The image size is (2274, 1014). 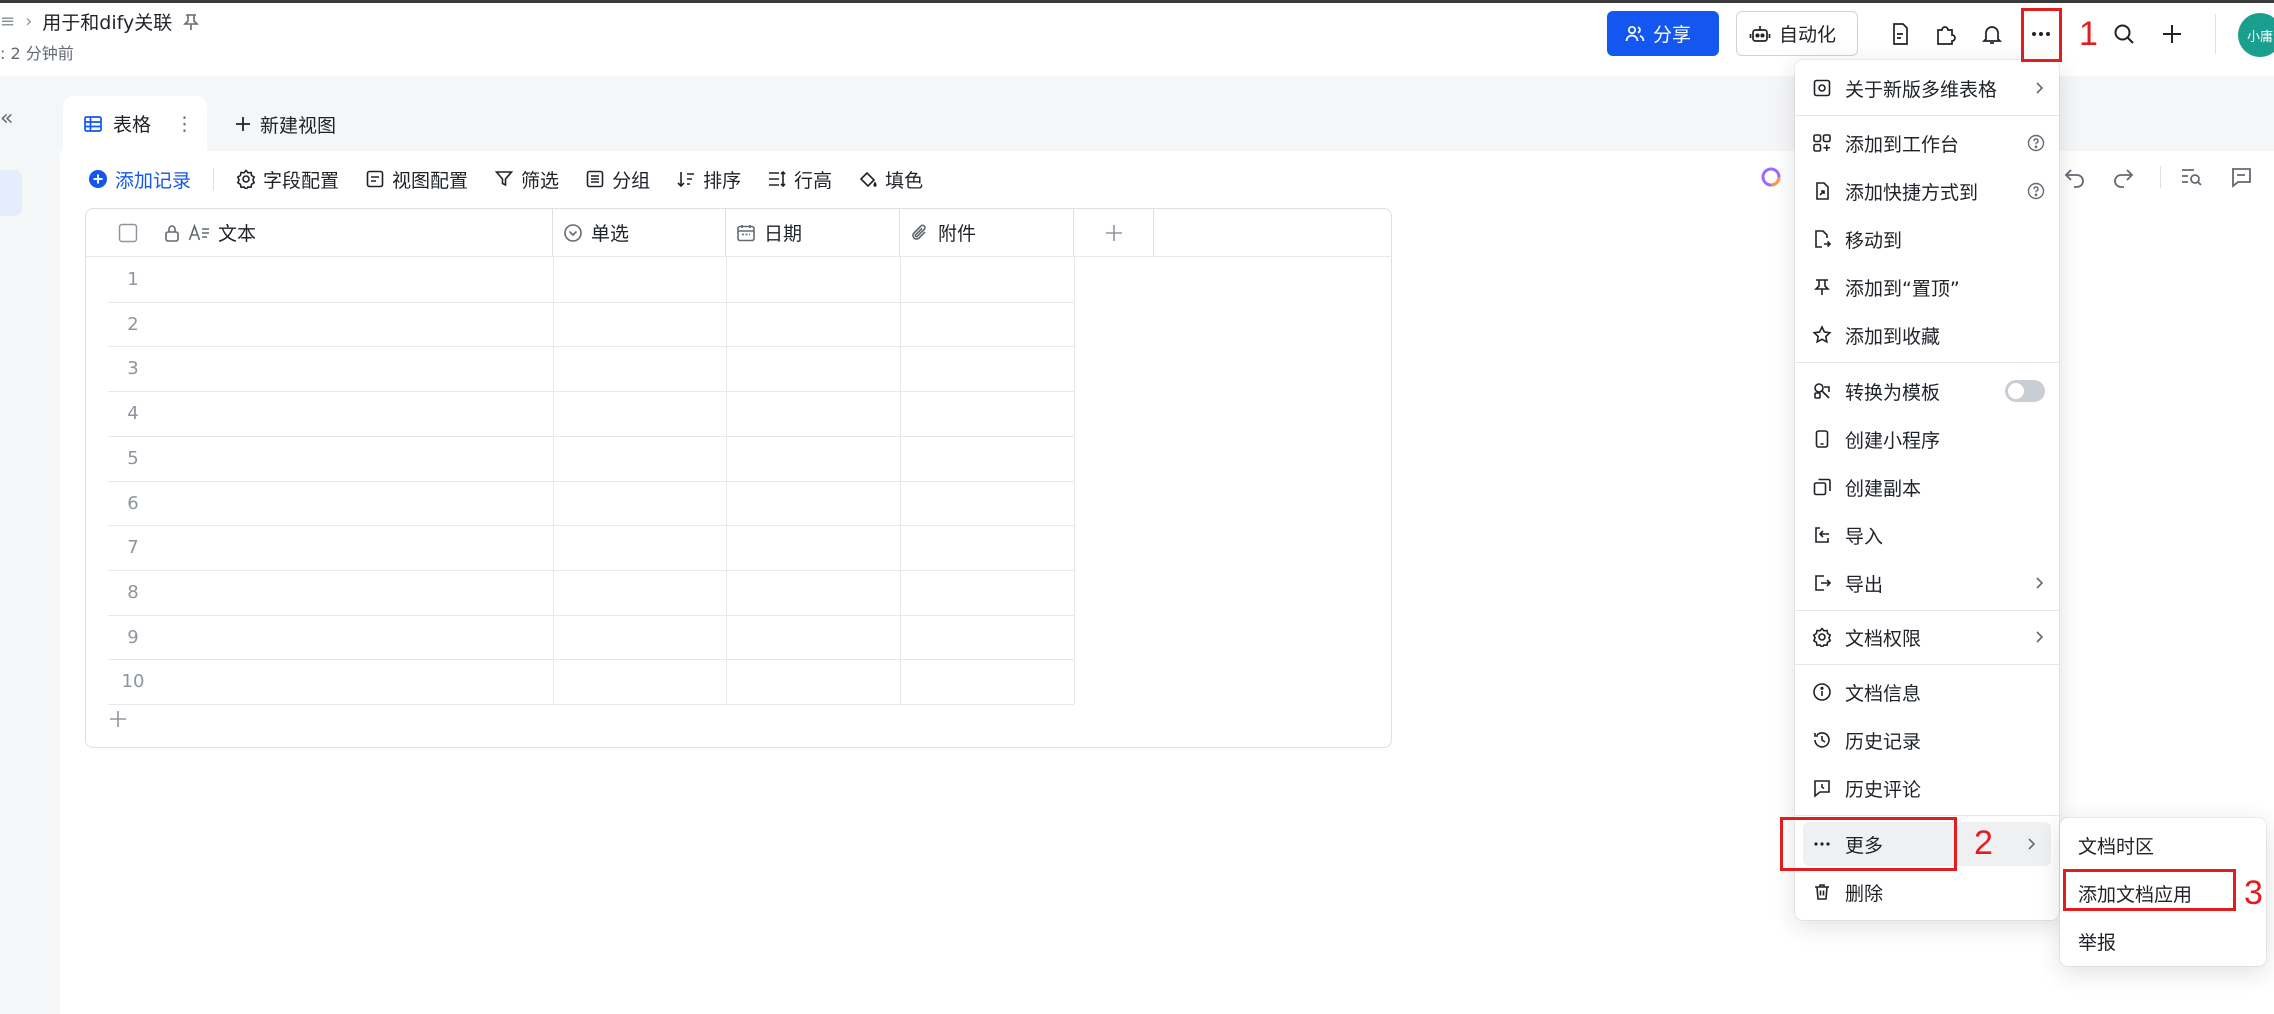 I want to click on row-number: 8, so click(x=133, y=592).